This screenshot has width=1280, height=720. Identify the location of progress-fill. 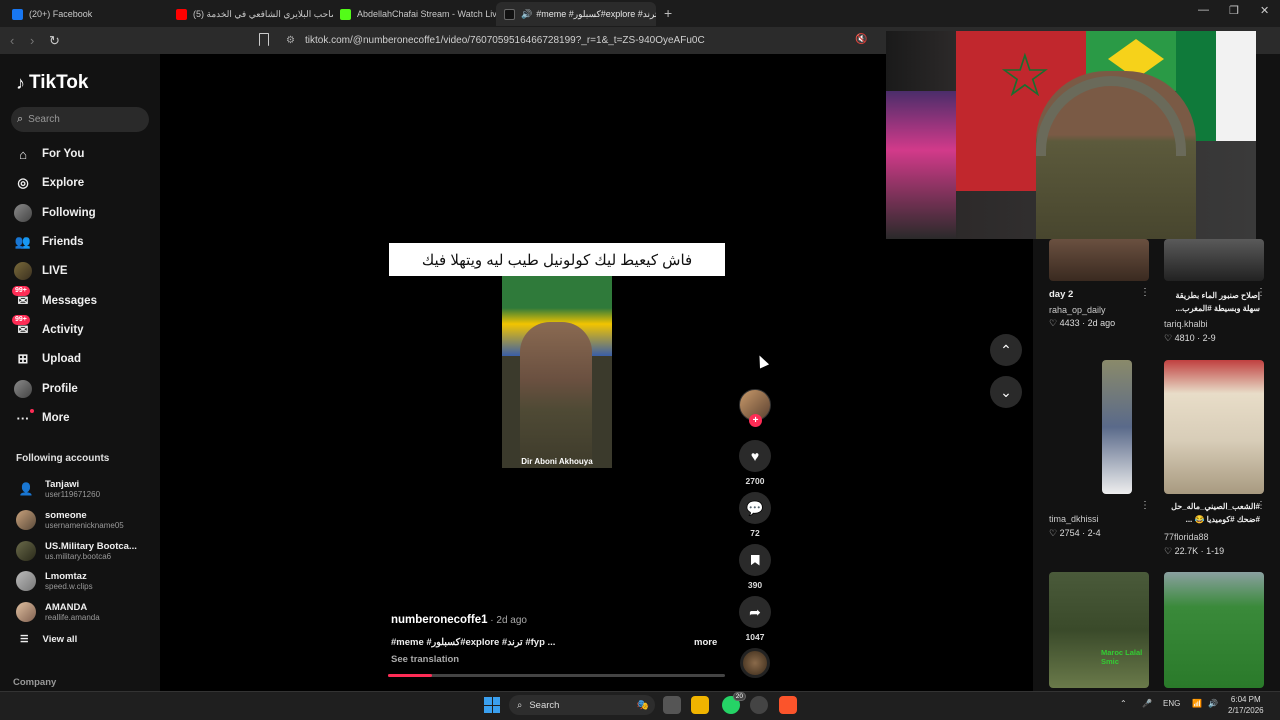
(410, 675).